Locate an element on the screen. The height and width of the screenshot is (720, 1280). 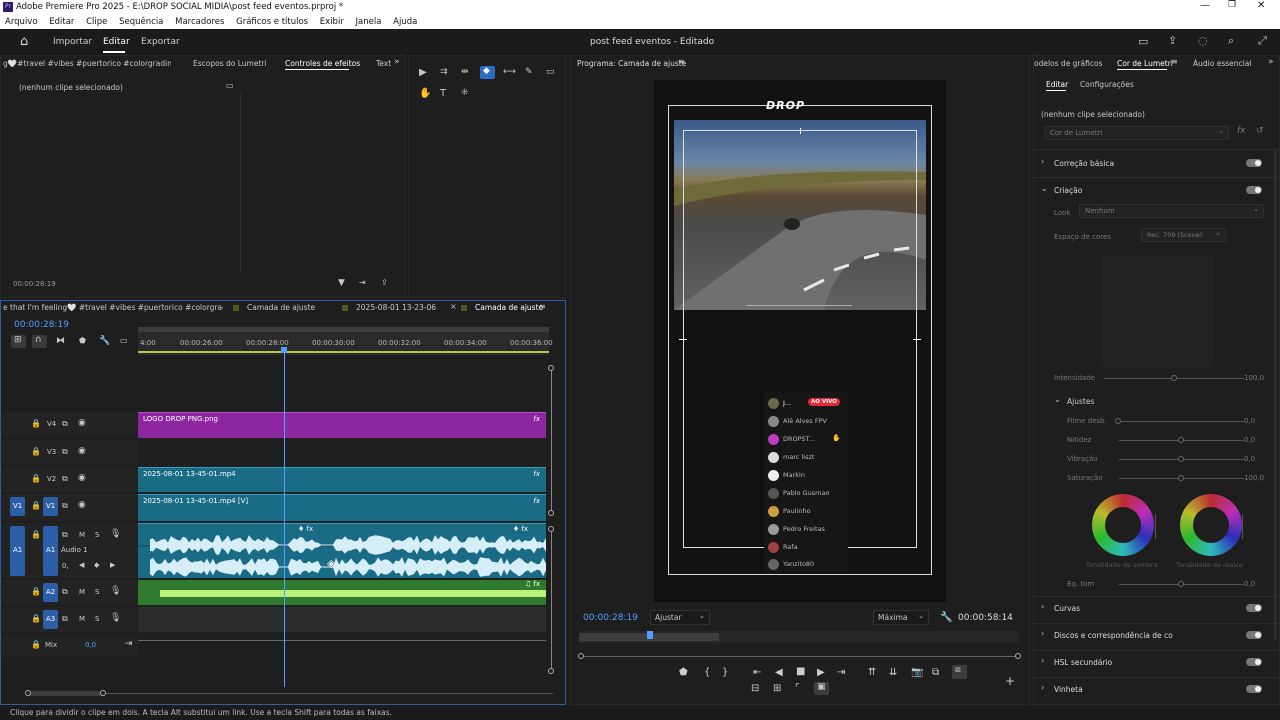
adjust-label: Ajustes is located at coordinates (1080, 401).